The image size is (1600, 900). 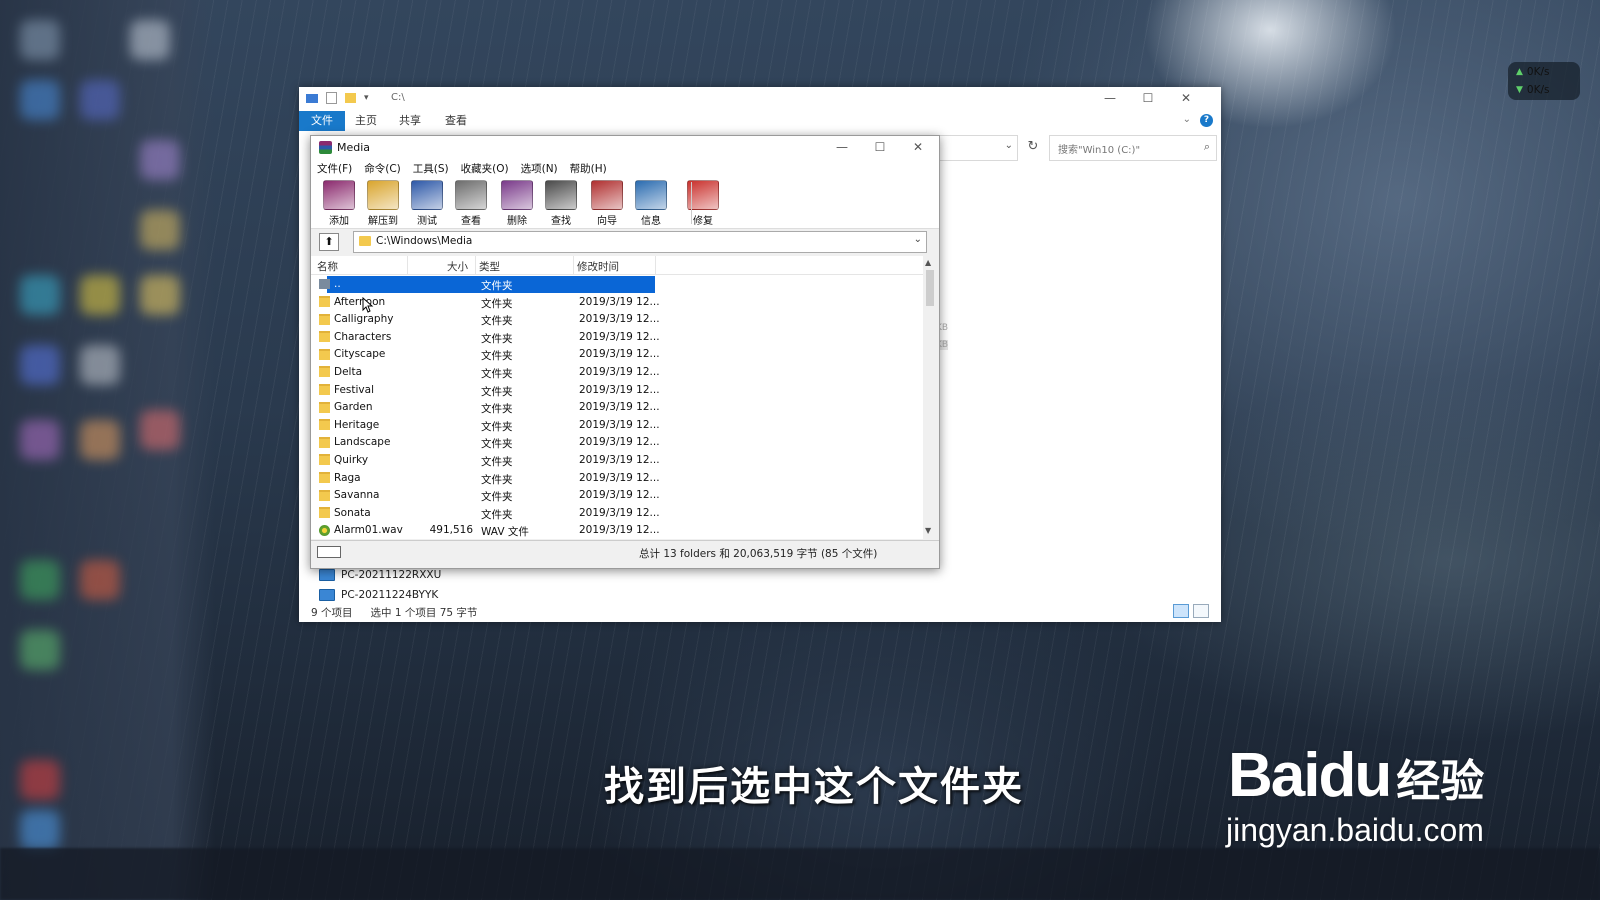 What do you see at coordinates (337, 284) in the screenshot?
I see `cell-name-text: ..` at bounding box center [337, 284].